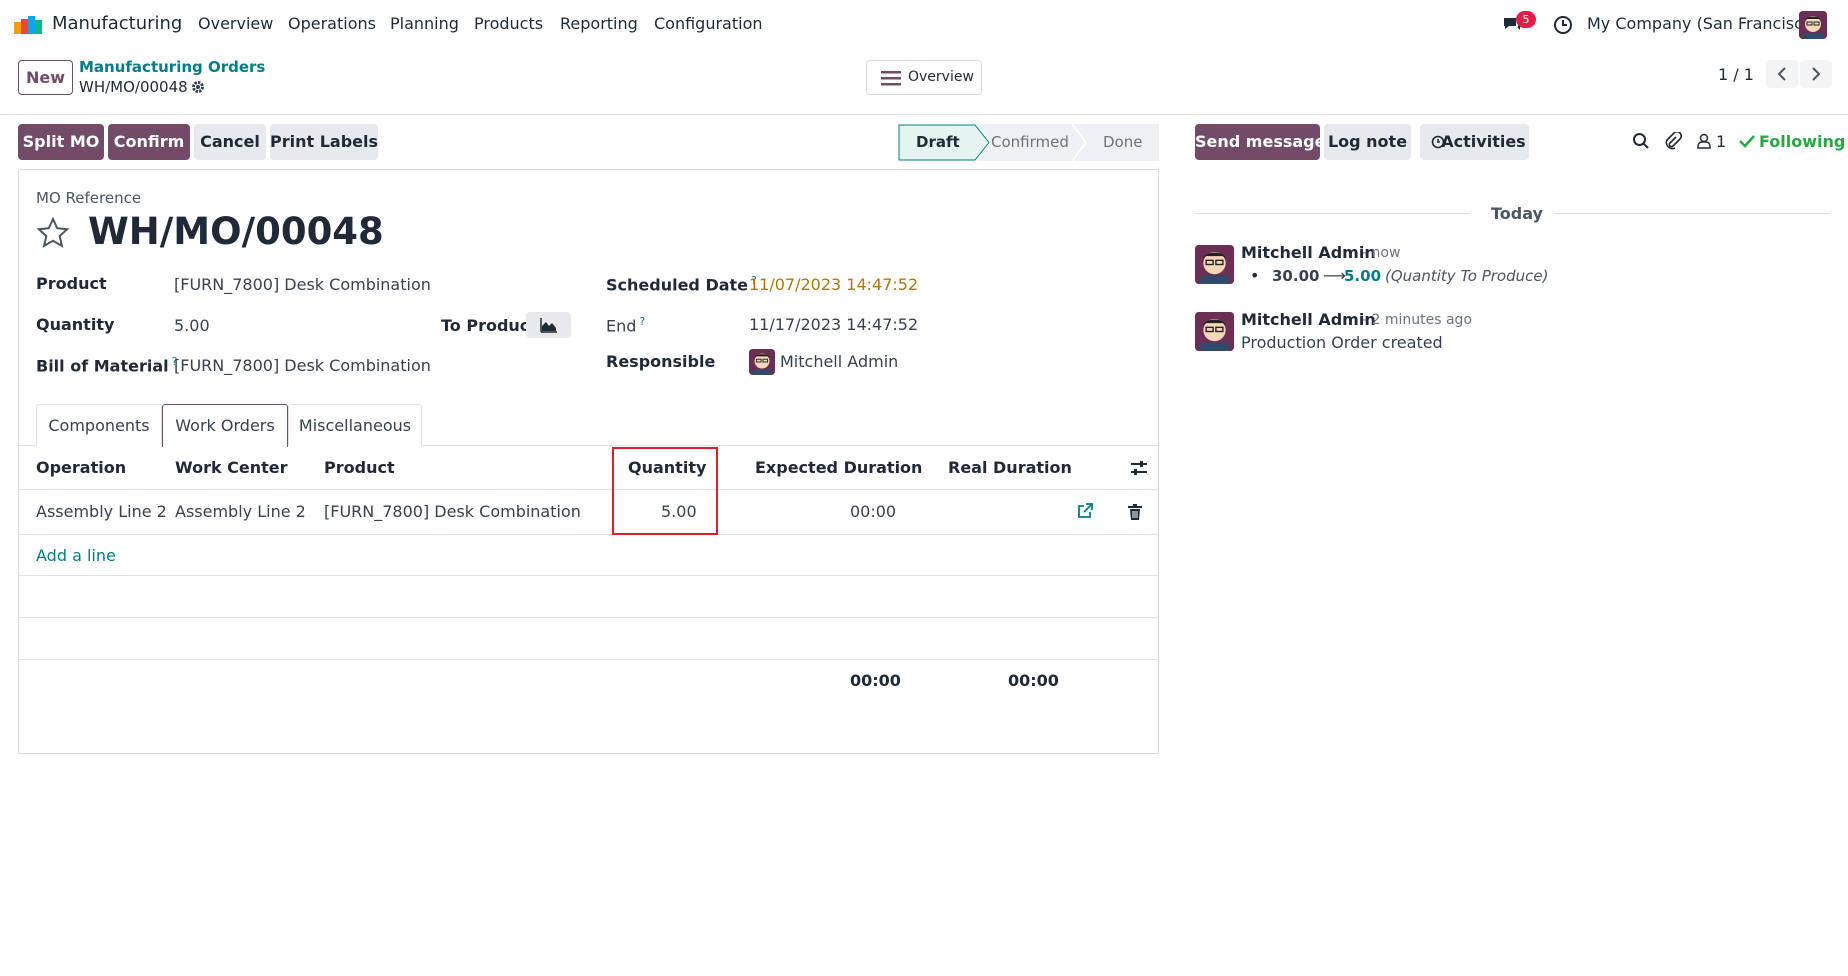  Describe the element at coordinates (642, 321) in the screenshot. I see `end-help-icon: ?` at that location.